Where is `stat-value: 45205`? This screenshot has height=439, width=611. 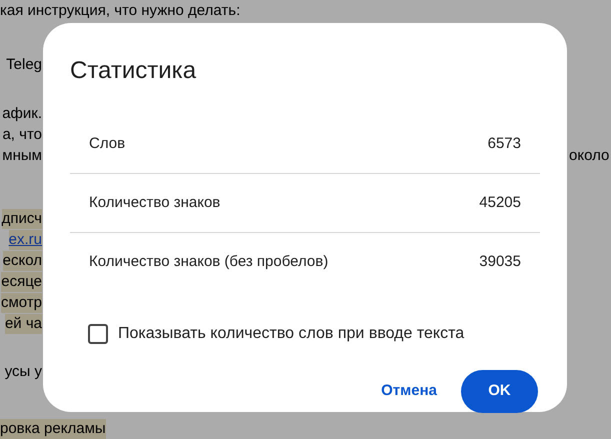 stat-value: 45205 is located at coordinates (500, 202).